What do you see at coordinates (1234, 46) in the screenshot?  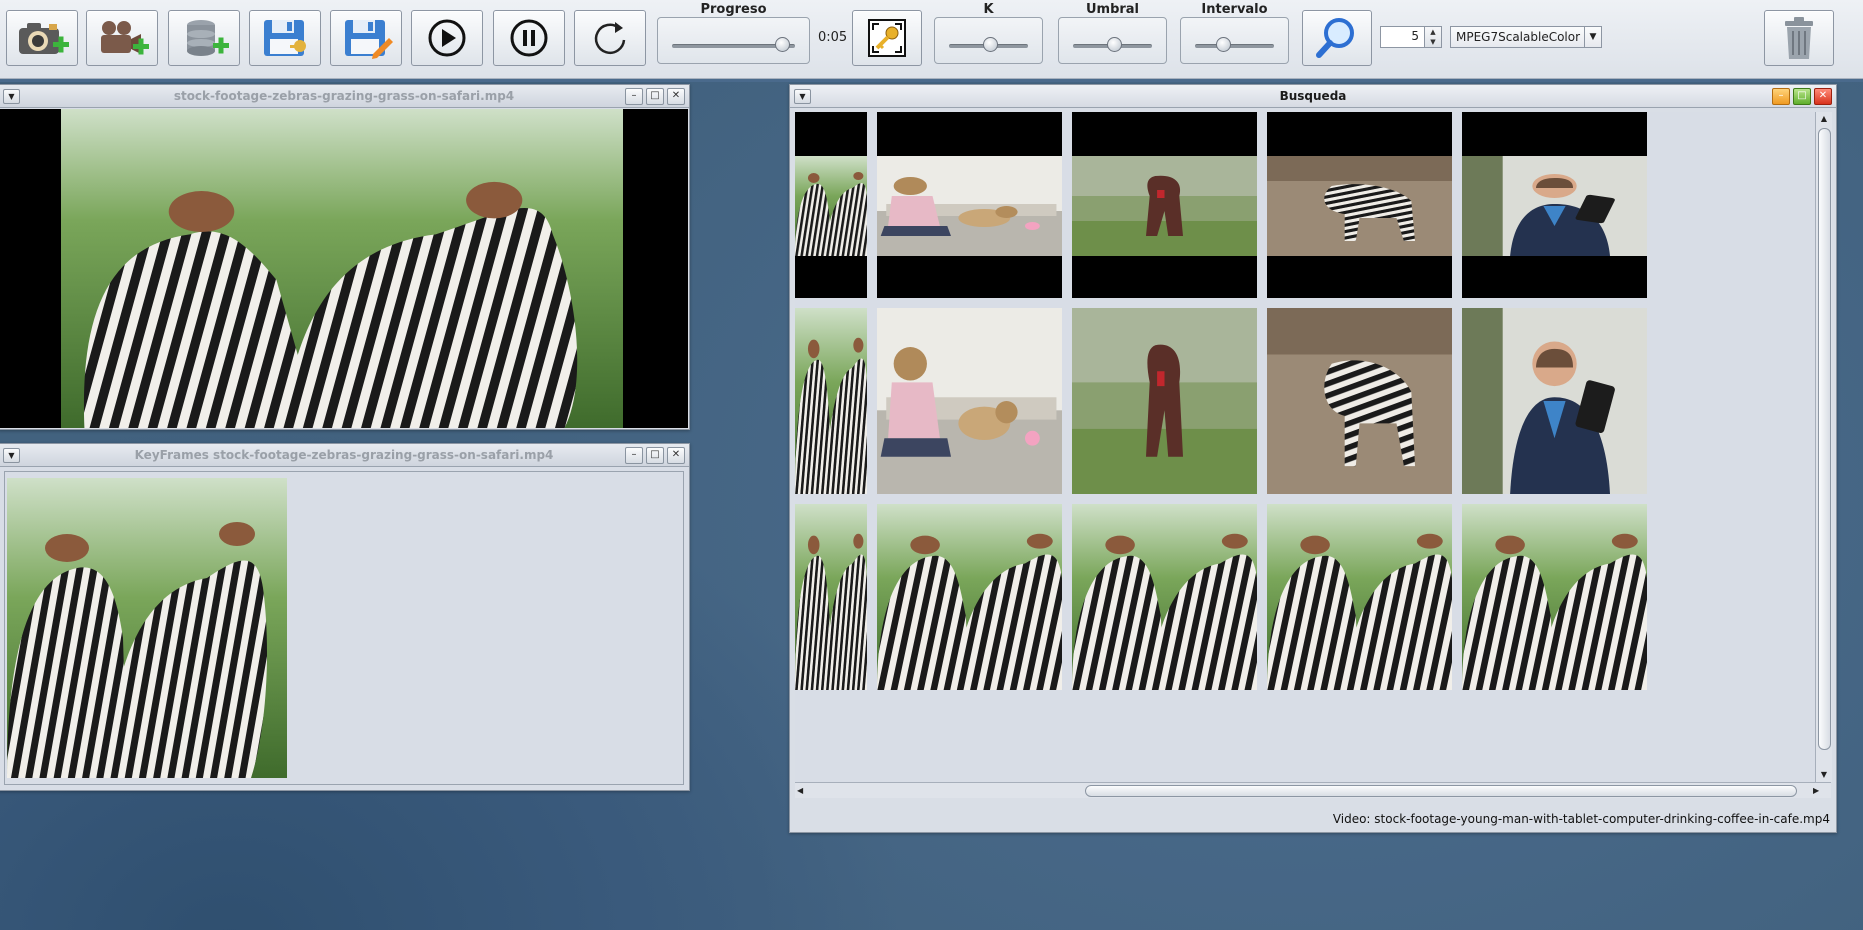 I see `interval-track` at bounding box center [1234, 46].